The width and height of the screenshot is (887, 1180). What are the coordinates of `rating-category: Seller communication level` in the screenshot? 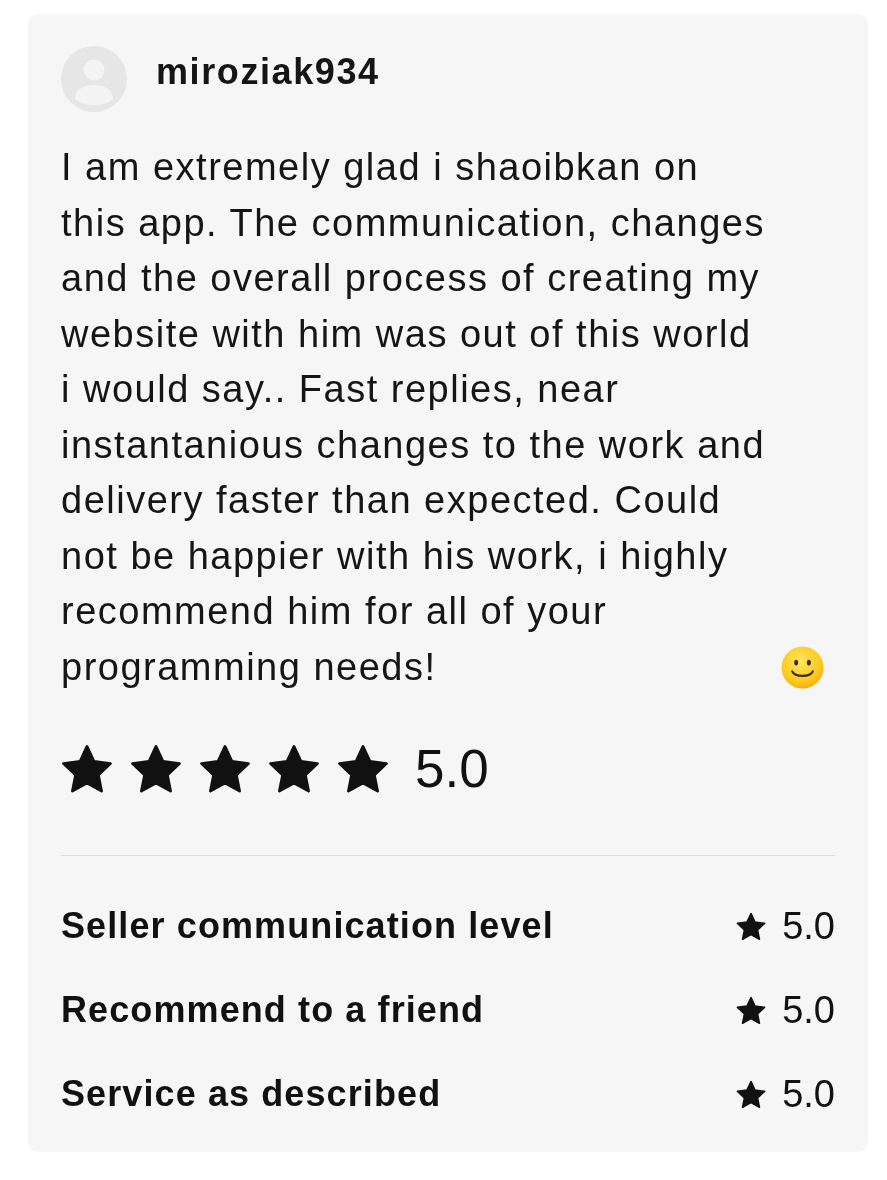 It's located at (307, 926).